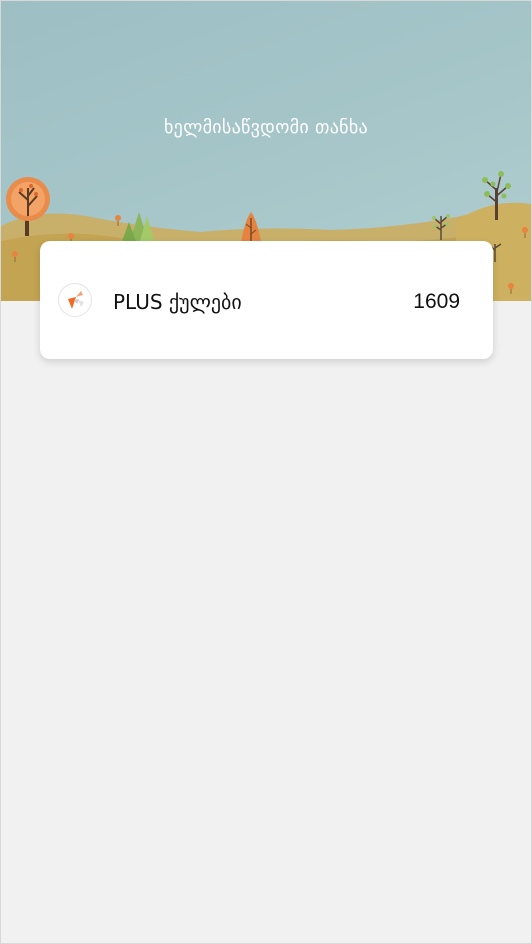  Describe the element at coordinates (436, 301) in the screenshot. I see `points-value: 1609` at that location.